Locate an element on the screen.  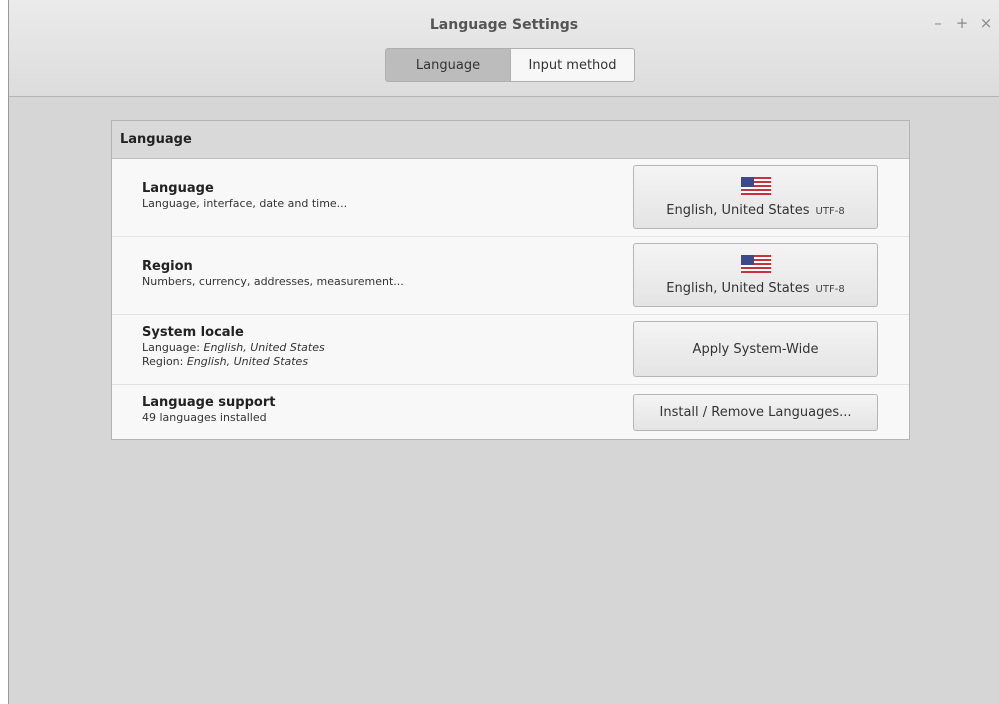
region-row-title: Region is located at coordinates (167, 266).